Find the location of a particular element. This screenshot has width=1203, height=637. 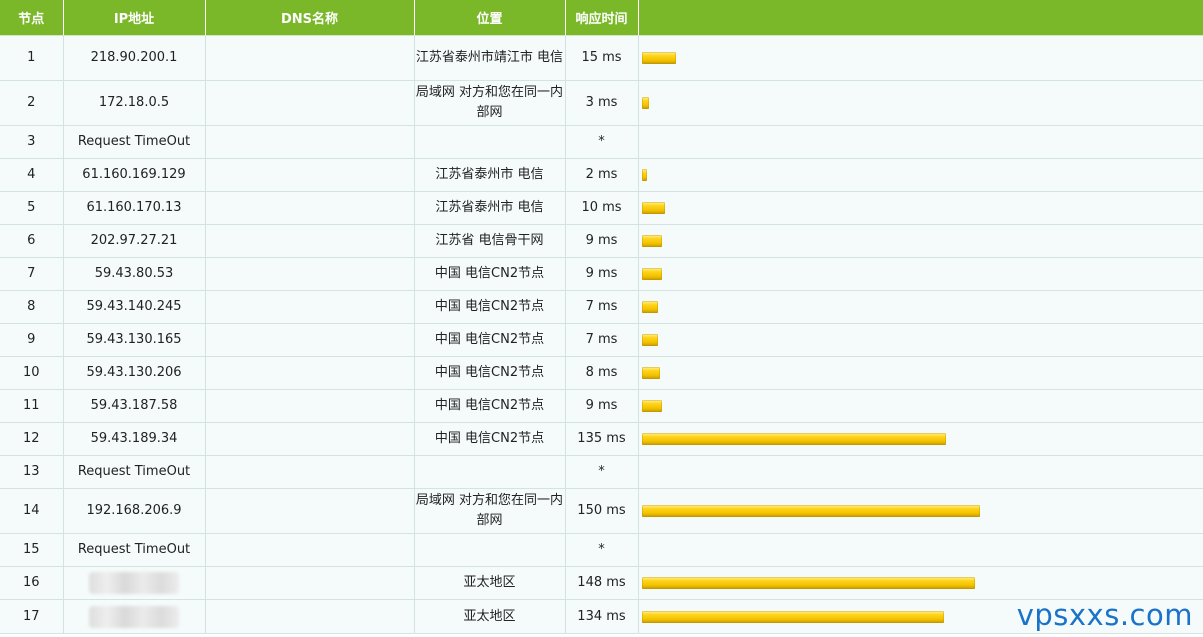

table-row: 14 192.168.206.9 局域网 对方和您在同一内部网 150 ms is located at coordinates (601, 511).